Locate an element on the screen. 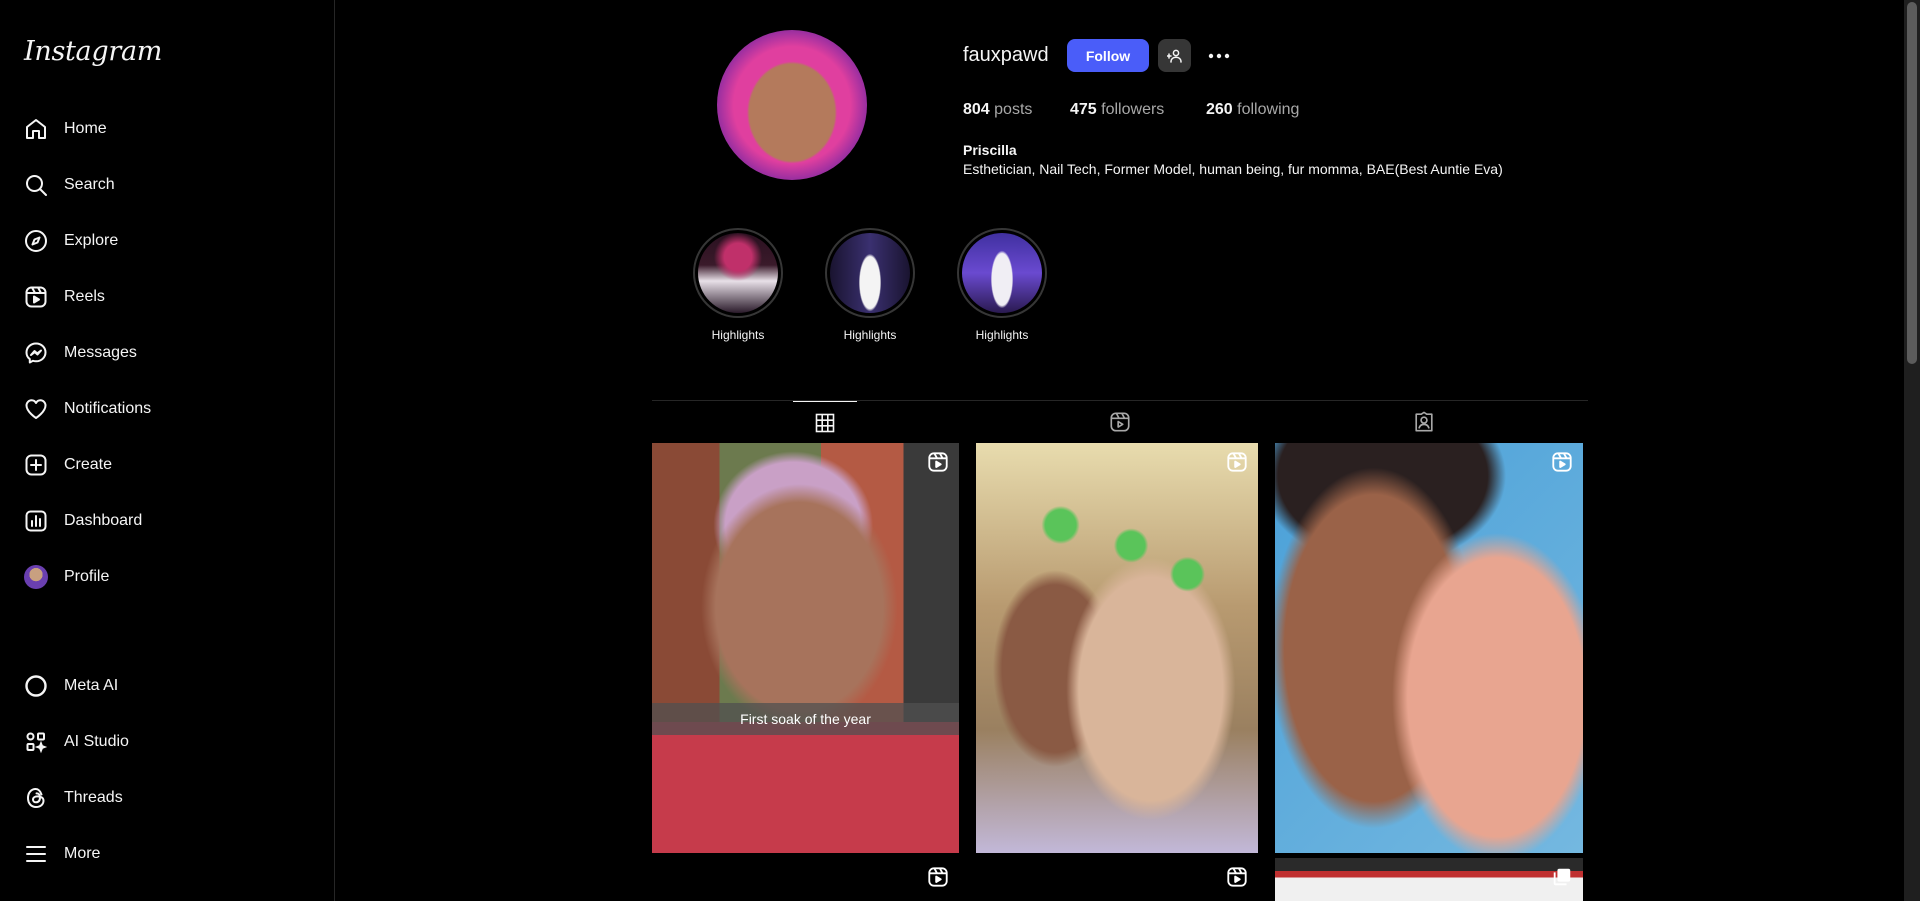  followers-count: 475 followers is located at coordinates (1117, 110).